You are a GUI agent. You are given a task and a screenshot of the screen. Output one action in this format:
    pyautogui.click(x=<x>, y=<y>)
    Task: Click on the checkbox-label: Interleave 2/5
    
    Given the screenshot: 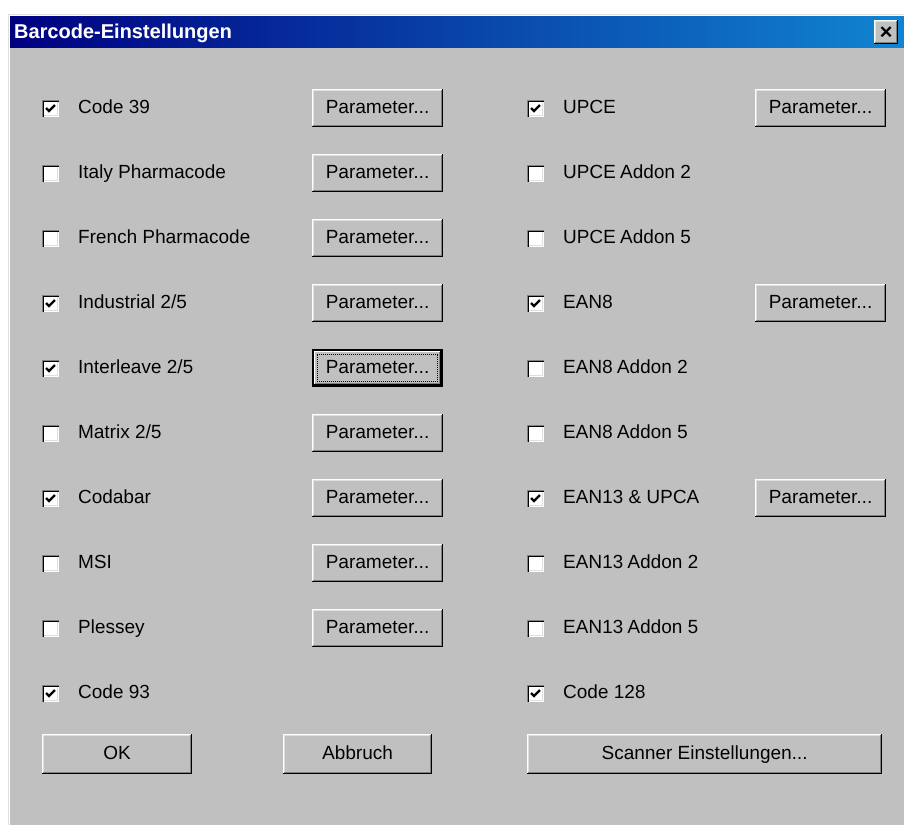 What is the action you would take?
    pyautogui.click(x=136, y=368)
    